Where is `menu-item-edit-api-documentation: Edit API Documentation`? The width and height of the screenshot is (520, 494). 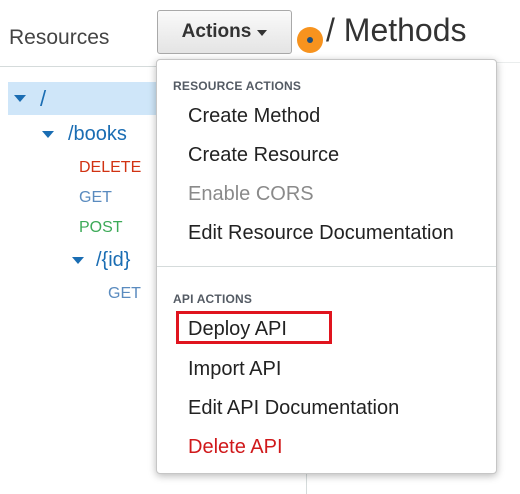
menu-item-edit-api-documentation: Edit API Documentation is located at coordinates (293, 408).